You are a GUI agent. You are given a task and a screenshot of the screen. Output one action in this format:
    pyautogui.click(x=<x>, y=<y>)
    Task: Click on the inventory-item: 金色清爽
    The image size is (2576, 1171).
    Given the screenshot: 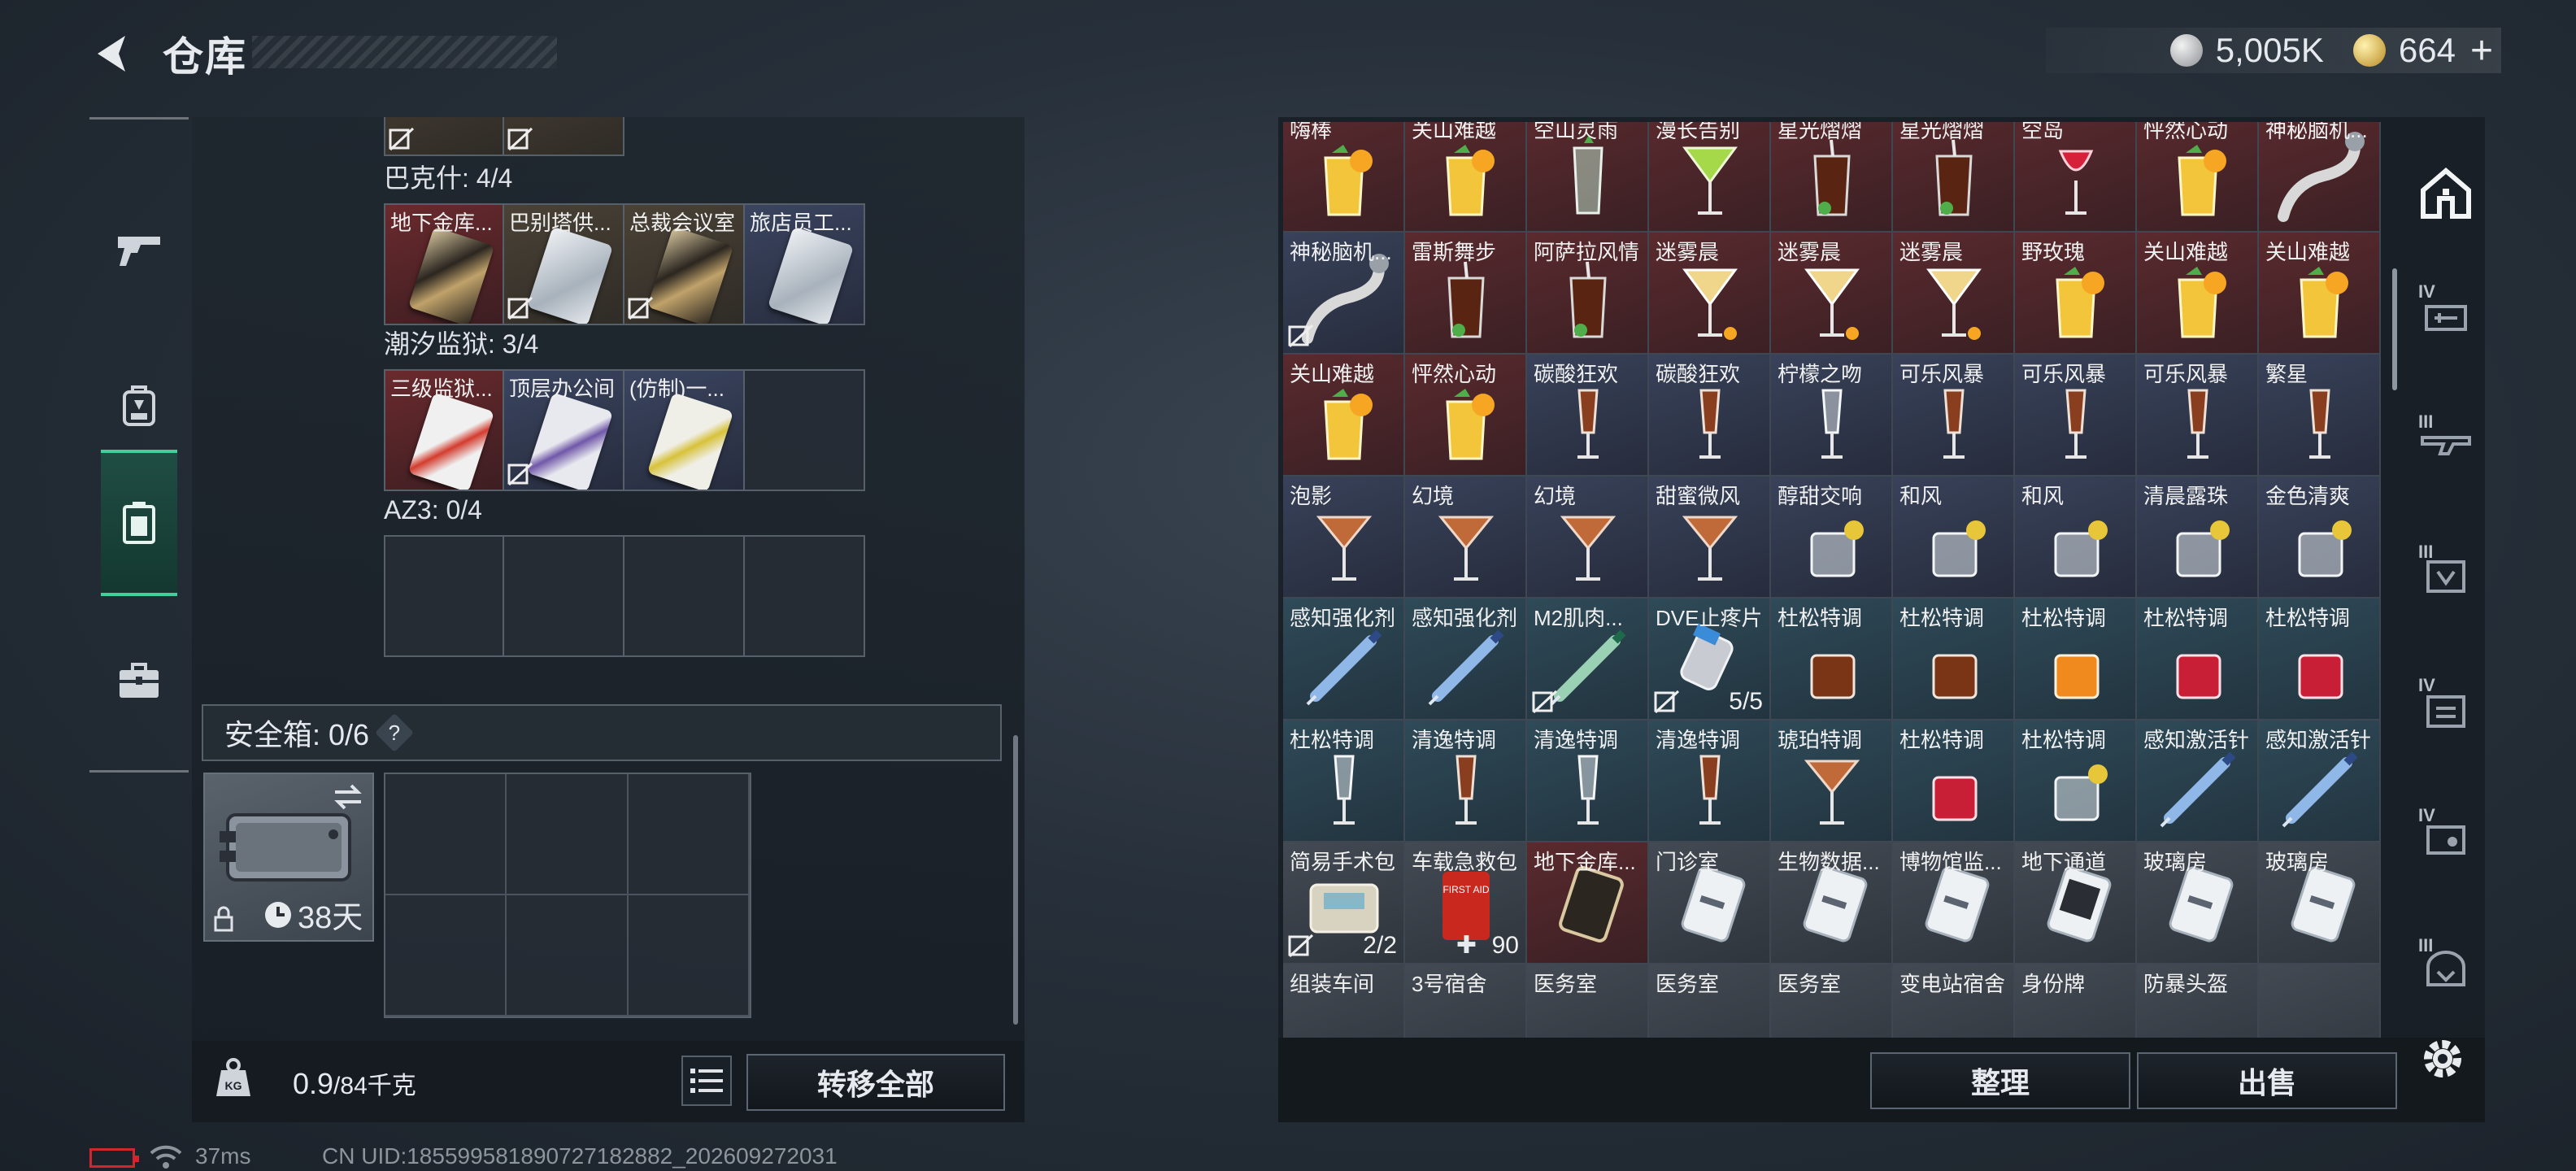 What is the action you would take?
    pyautogui.click(x=2320, y=538)
    